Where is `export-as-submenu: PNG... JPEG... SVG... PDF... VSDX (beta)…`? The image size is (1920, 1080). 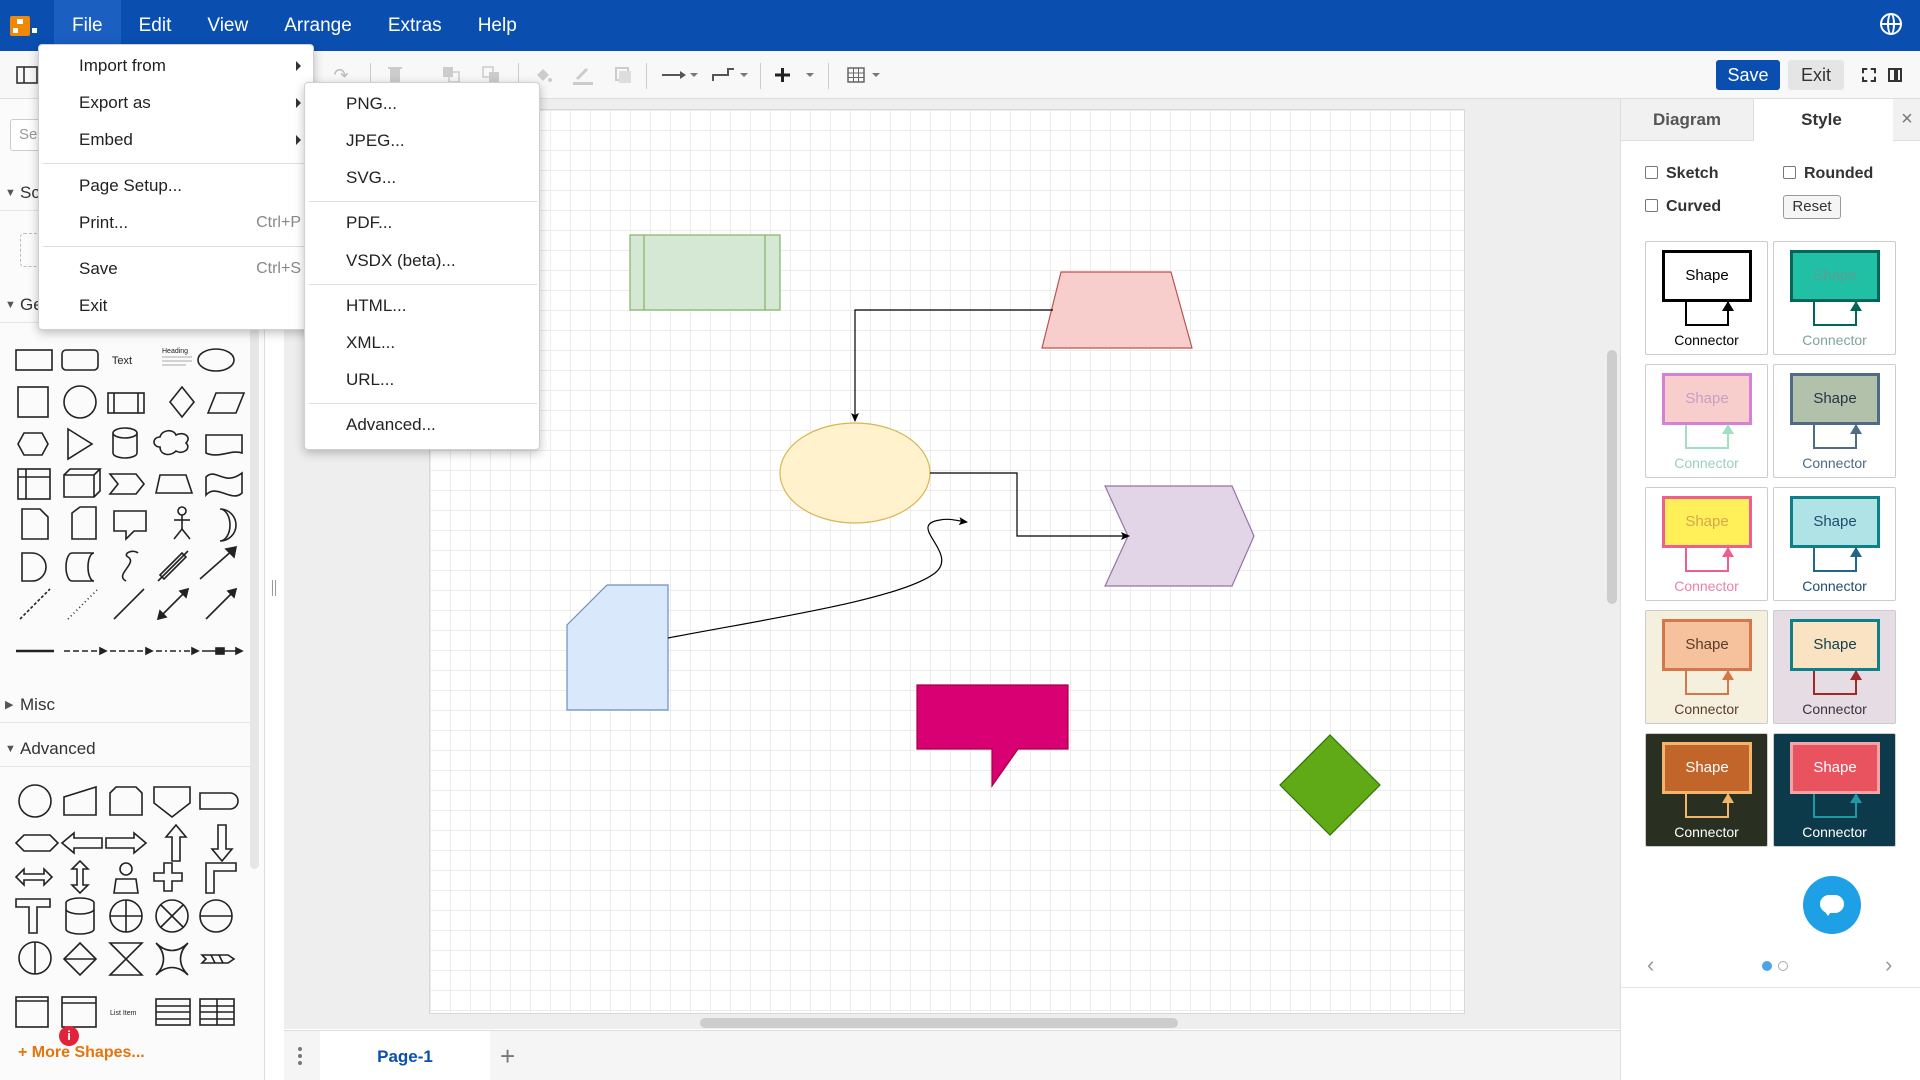
export-as-submenu: PNG... JPEG... SVG... PDF... VSDX (beta)… is located at coordinates (422, 266).